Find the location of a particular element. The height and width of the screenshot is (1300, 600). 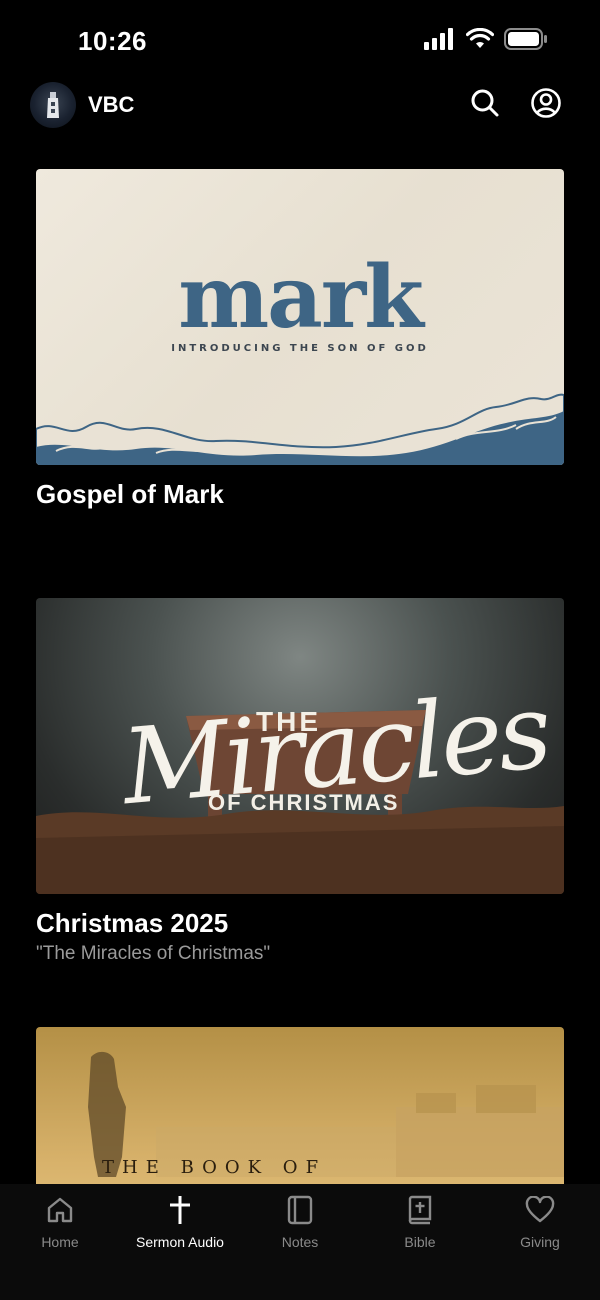

artwork-tagline: INTRODUCING THE SON OF GOD is located at coordinates (300, 348).